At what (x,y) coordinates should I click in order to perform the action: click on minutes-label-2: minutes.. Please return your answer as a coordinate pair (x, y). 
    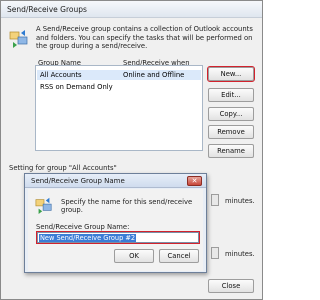
    Looking at the image, I should click on (240, 254).